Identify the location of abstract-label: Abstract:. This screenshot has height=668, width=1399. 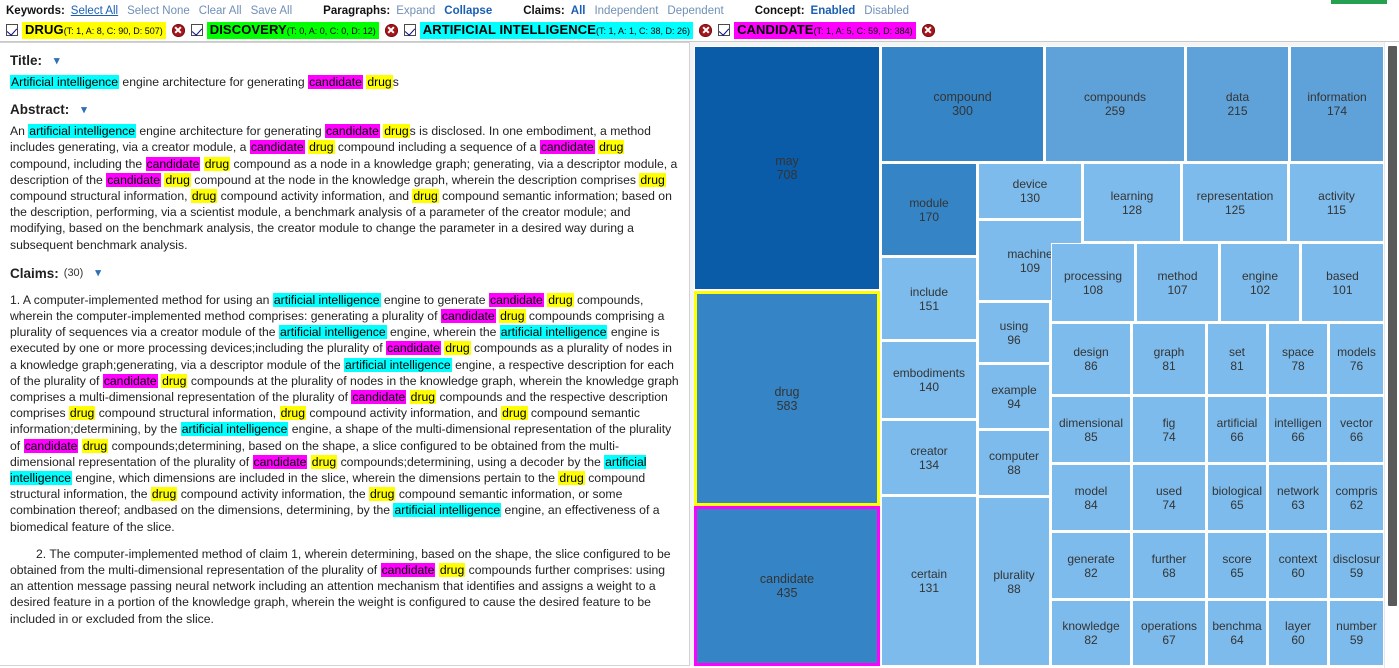
(40, 110).